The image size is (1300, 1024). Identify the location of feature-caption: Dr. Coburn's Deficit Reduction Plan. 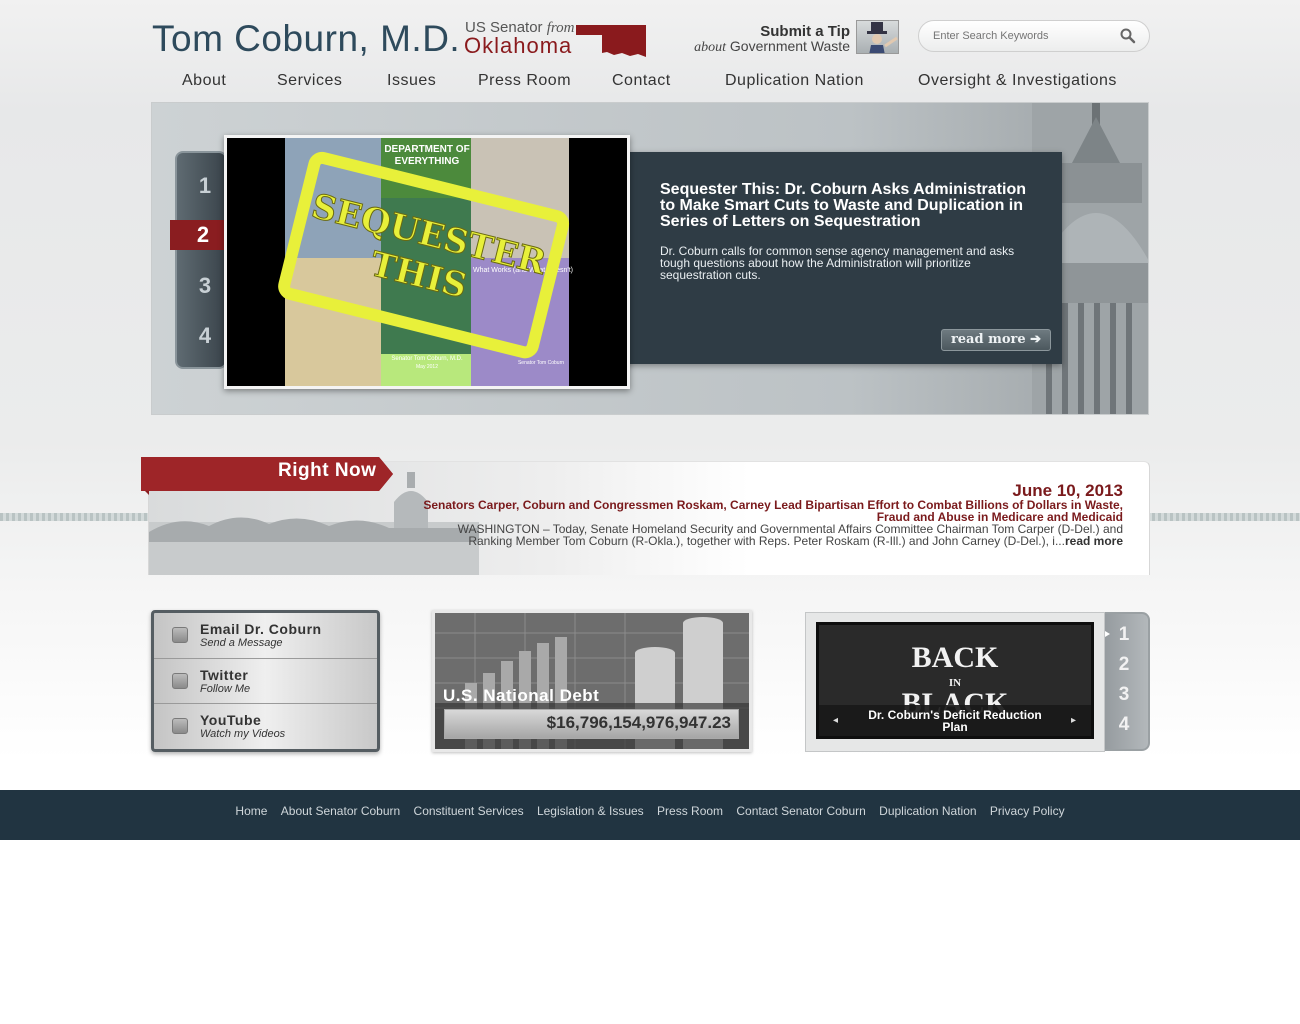
(955, 721).